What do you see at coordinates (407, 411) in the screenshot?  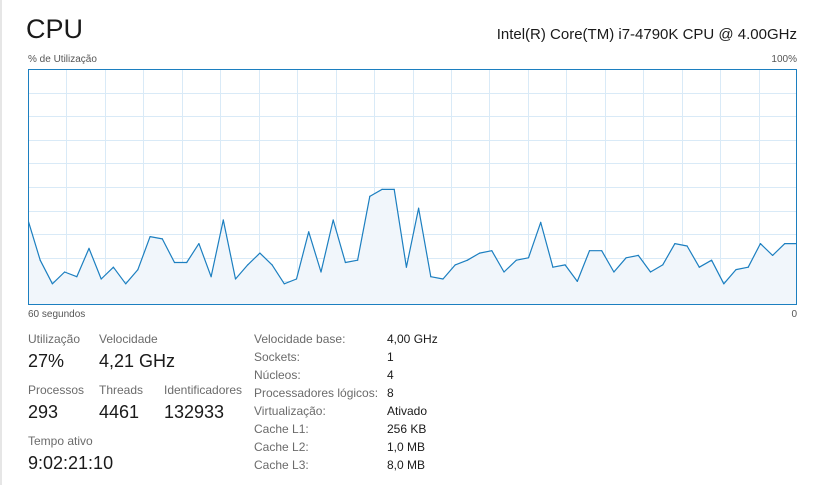 I see `spec-virtualization-value: Ativado` at bounding box center [407, 411].